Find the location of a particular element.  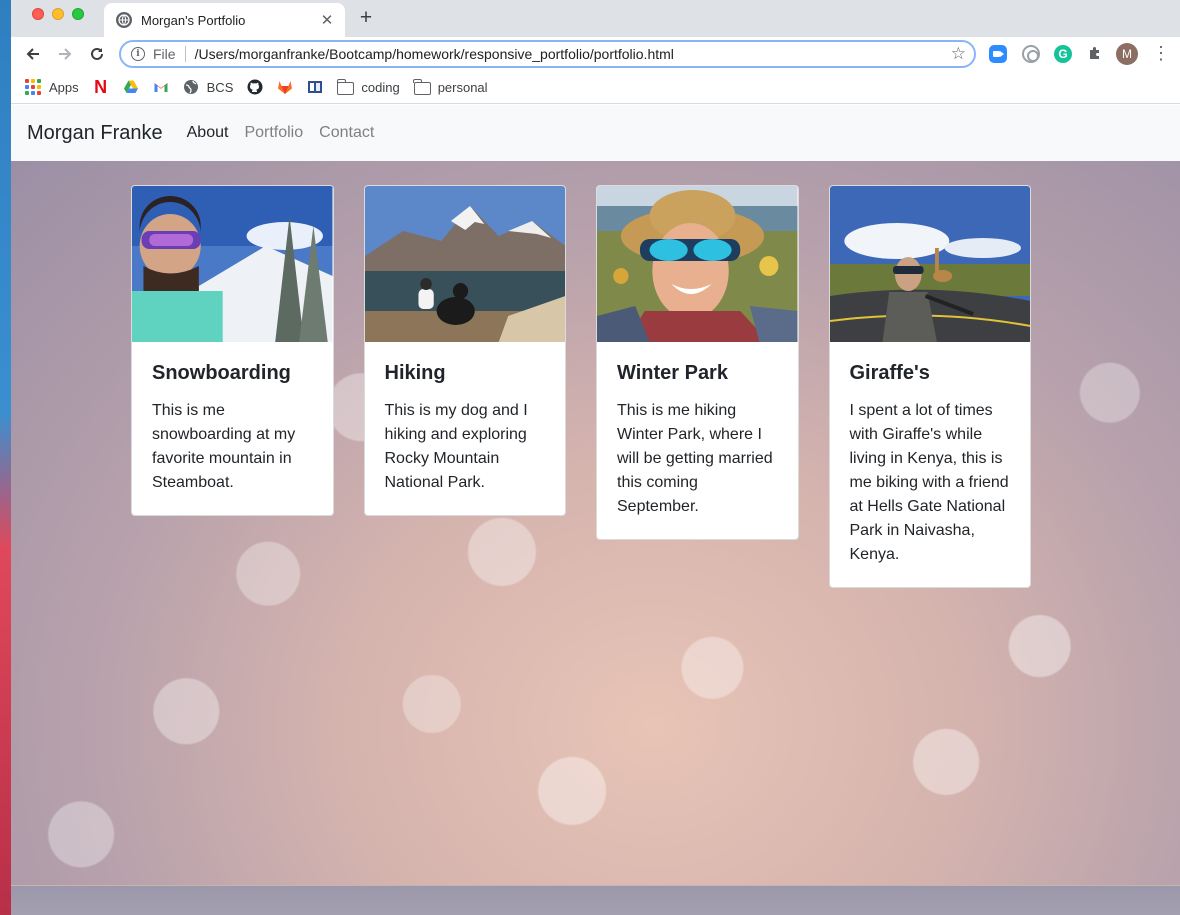

card-title: Giraffe's is located at coordinates (889, 373).